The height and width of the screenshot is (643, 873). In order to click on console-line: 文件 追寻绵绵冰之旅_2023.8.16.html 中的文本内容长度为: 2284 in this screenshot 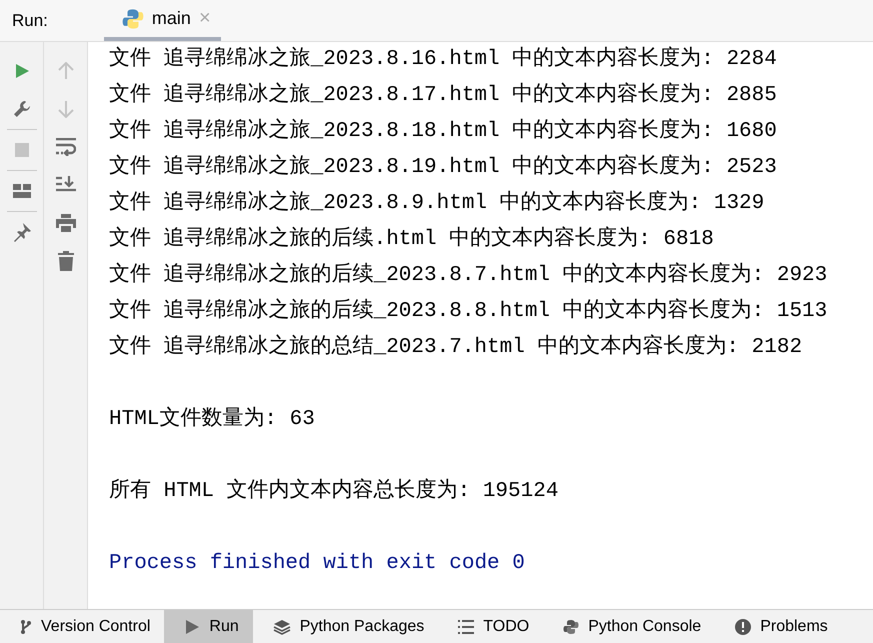, I will do `click(443, 59)`.